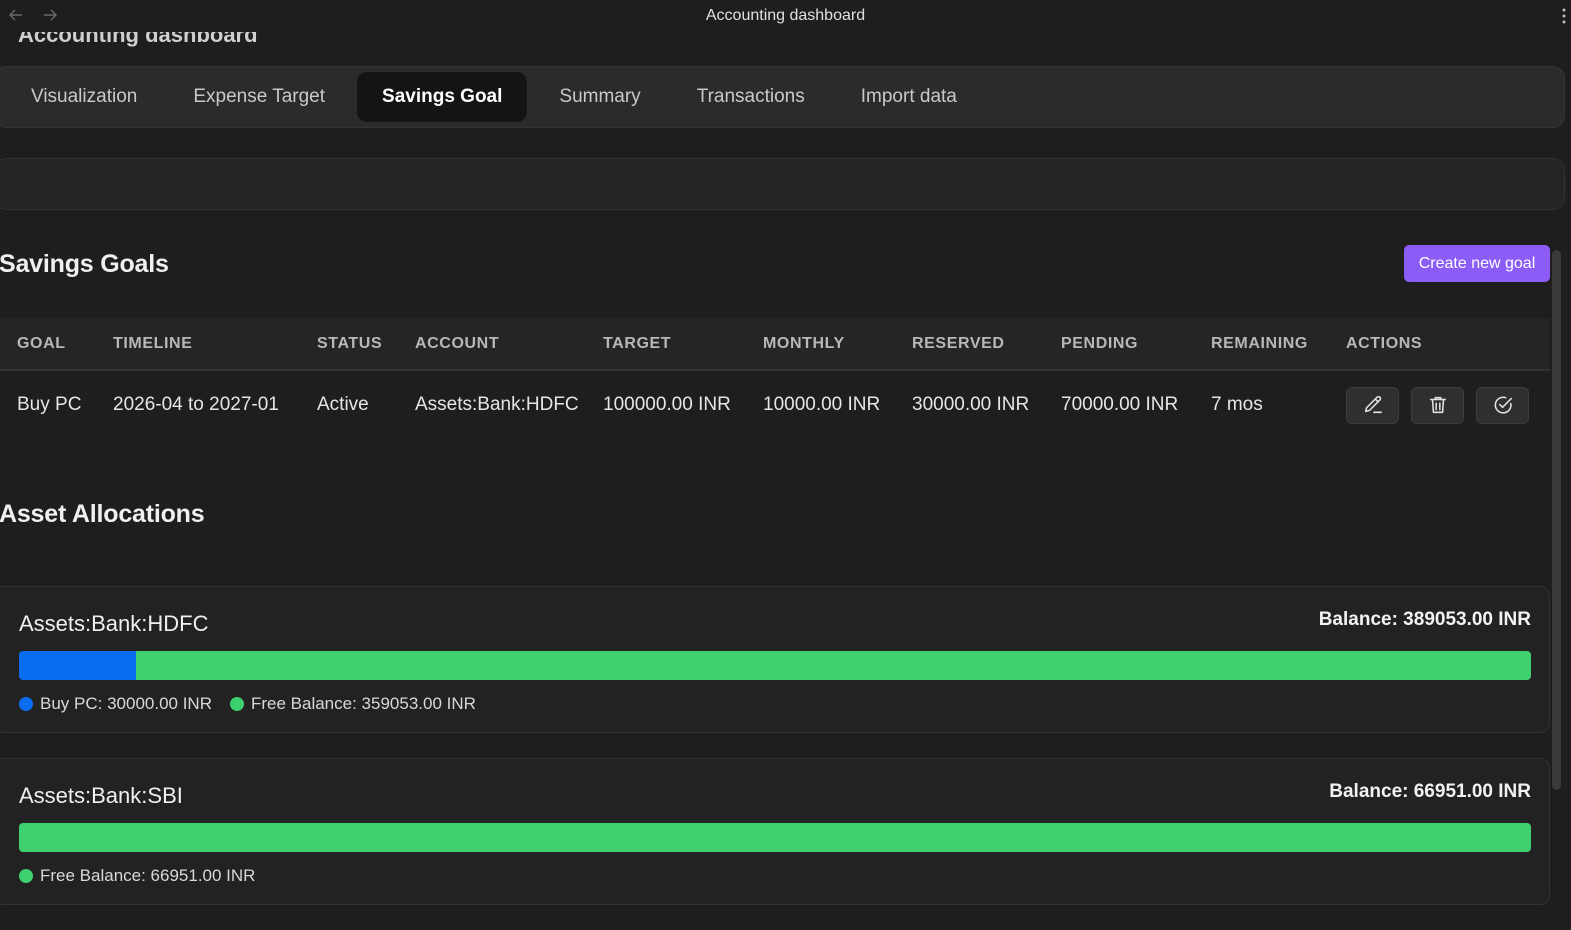 The image size is (1571, 930). What do you see at coordinates (909, 97) in the screenshot?
I see `tab-import-data: Import data` at bounding box center [909, 97].